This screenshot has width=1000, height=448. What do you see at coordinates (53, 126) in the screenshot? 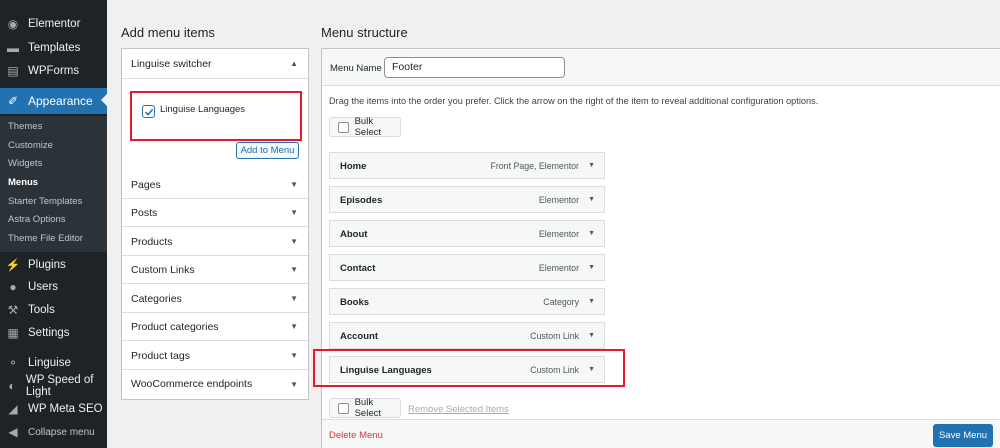
I see `submenu-themes: Themes` at bounding box center [53, 126].